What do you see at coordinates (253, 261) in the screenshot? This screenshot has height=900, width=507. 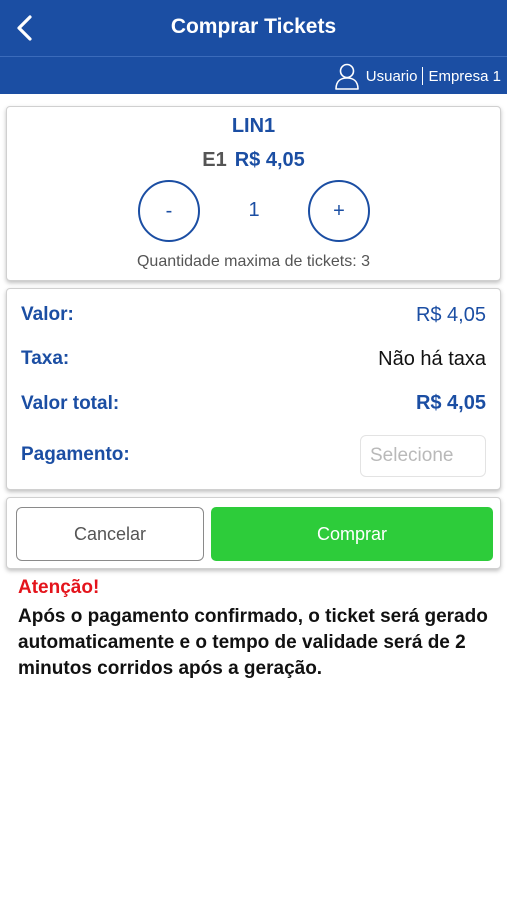 I see `max-quantity-text: Quantidade maxima de tickets: 3` at bounding box center [253, 261].